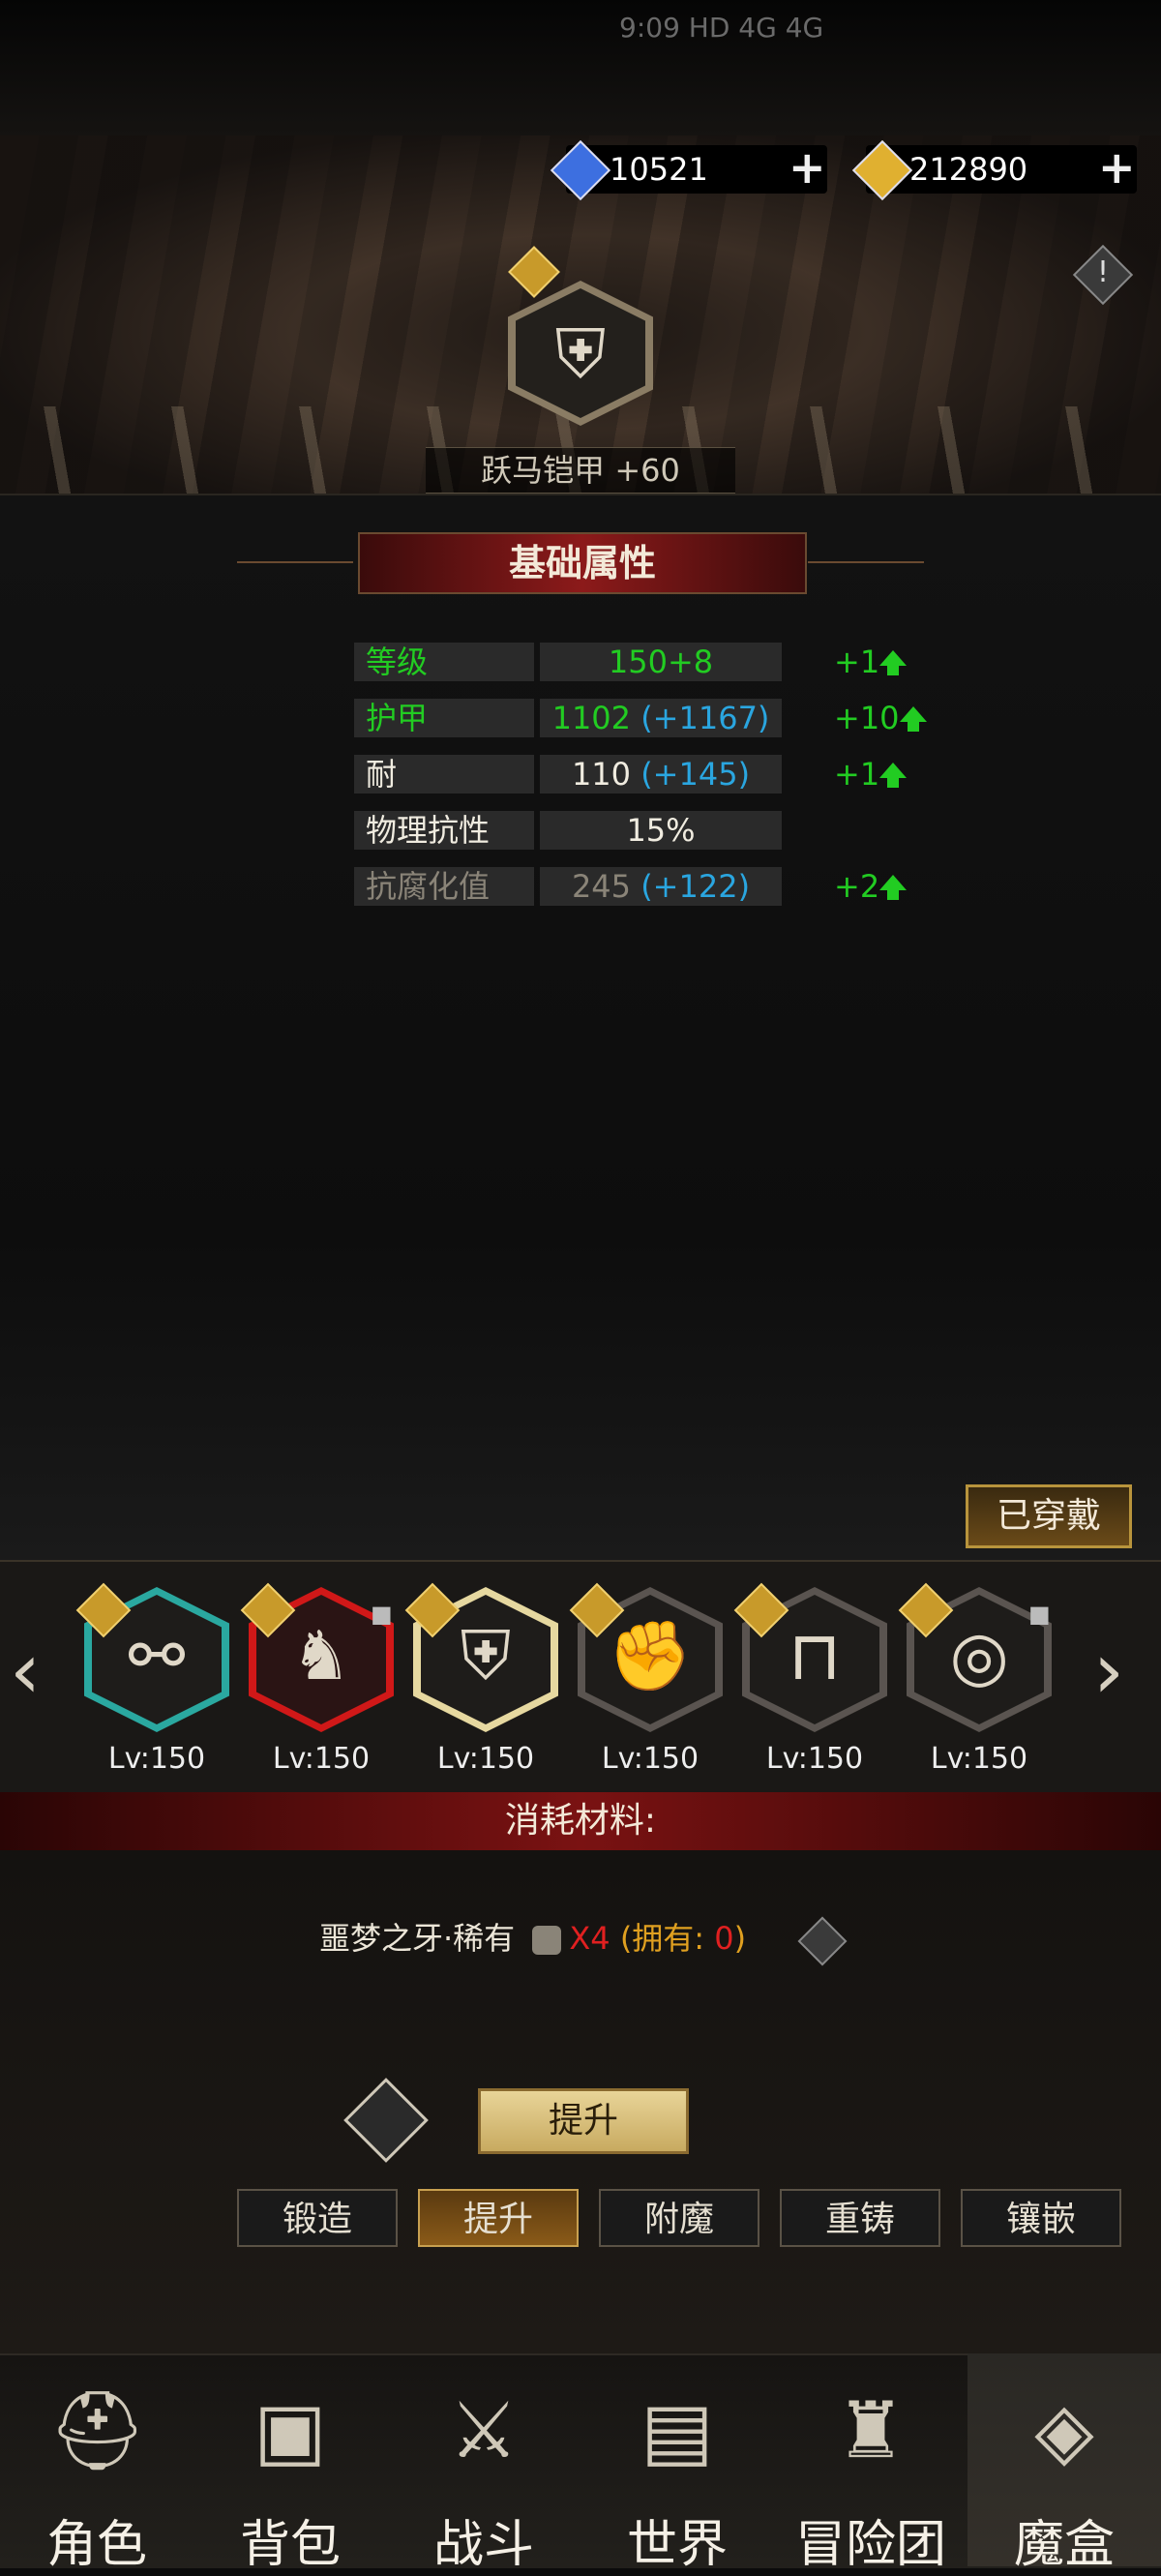 The image size is (1161, 2576). I want to click on diamond-value: 10521, so click(659, 169).